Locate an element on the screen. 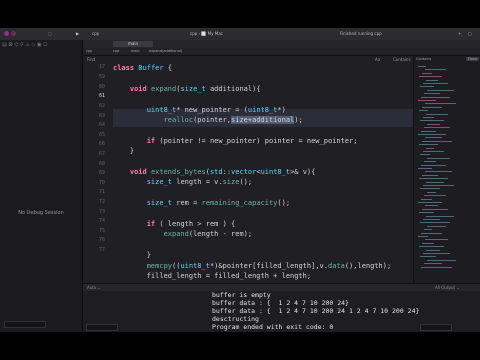 The width and height of the screenshot is (480, 360). line-number: 68 is located at coordinates (101, 163).